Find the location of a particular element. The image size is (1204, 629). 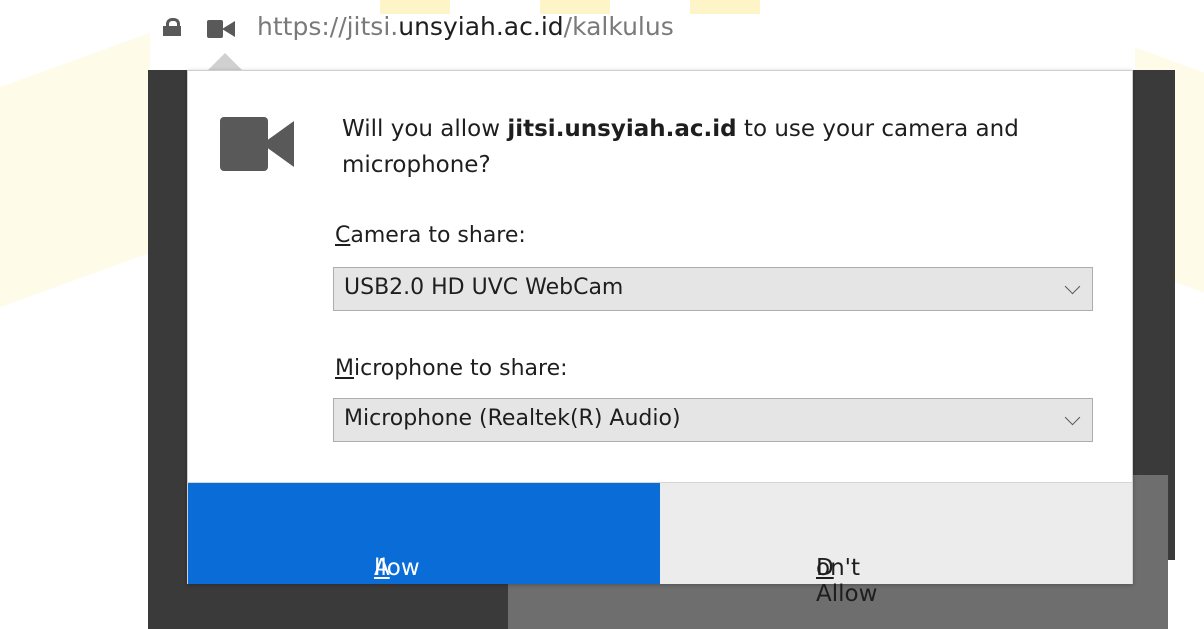

camera-label: Camera to share: is located at coordinates (430, 235).